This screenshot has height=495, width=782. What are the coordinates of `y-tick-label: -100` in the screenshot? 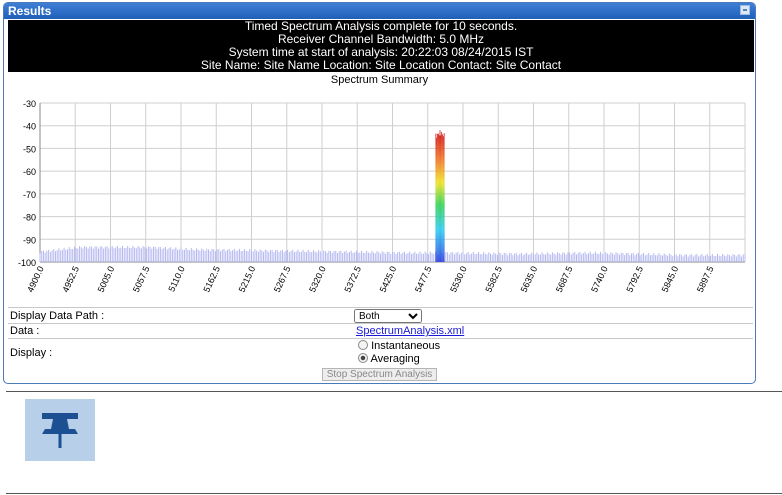 It's located at (27, 263).